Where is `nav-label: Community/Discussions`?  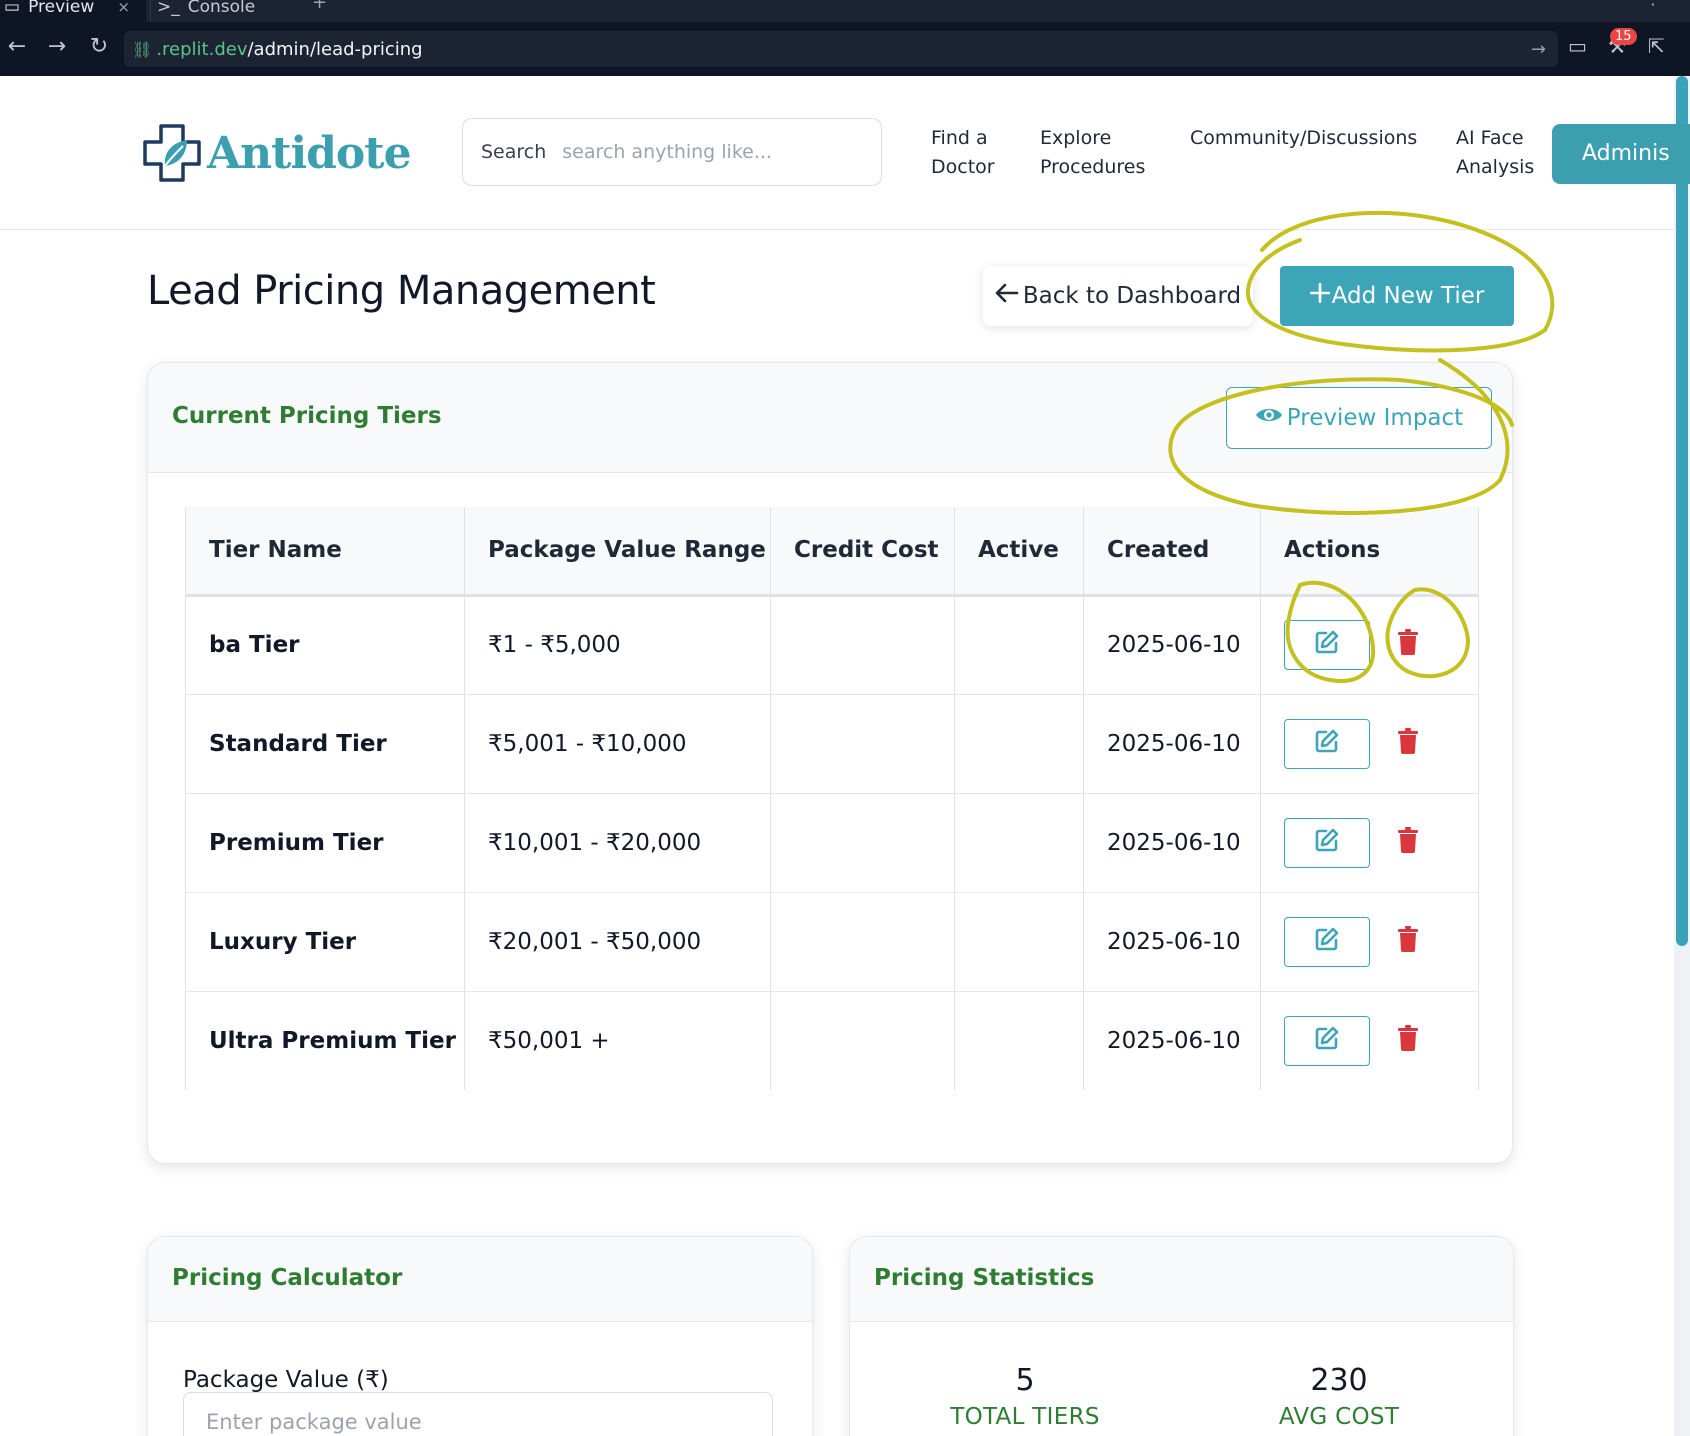 nav-label: Community/Discussions is located at coordinates (1304, 138).